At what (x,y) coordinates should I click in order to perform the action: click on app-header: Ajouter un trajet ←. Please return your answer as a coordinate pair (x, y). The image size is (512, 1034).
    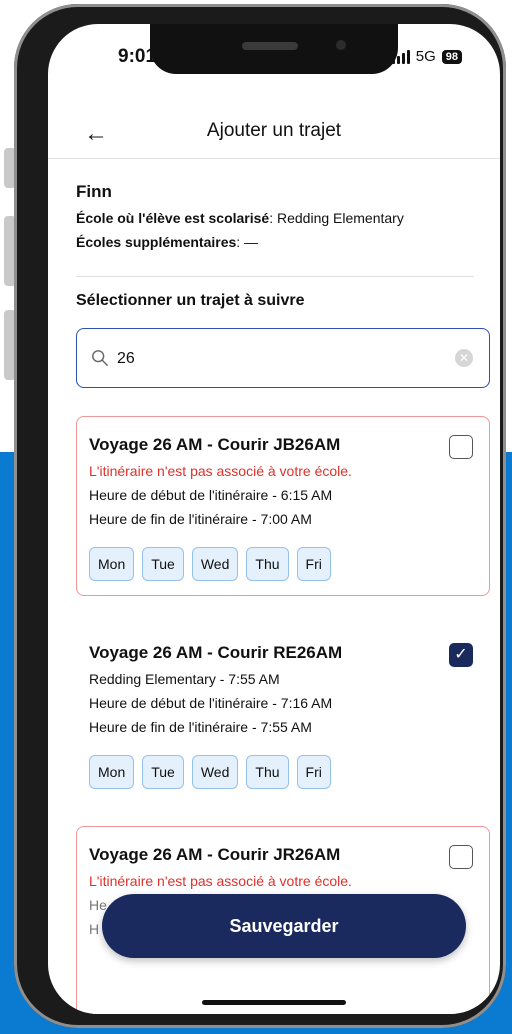
    Looking at the image, I should click on (274, 133).